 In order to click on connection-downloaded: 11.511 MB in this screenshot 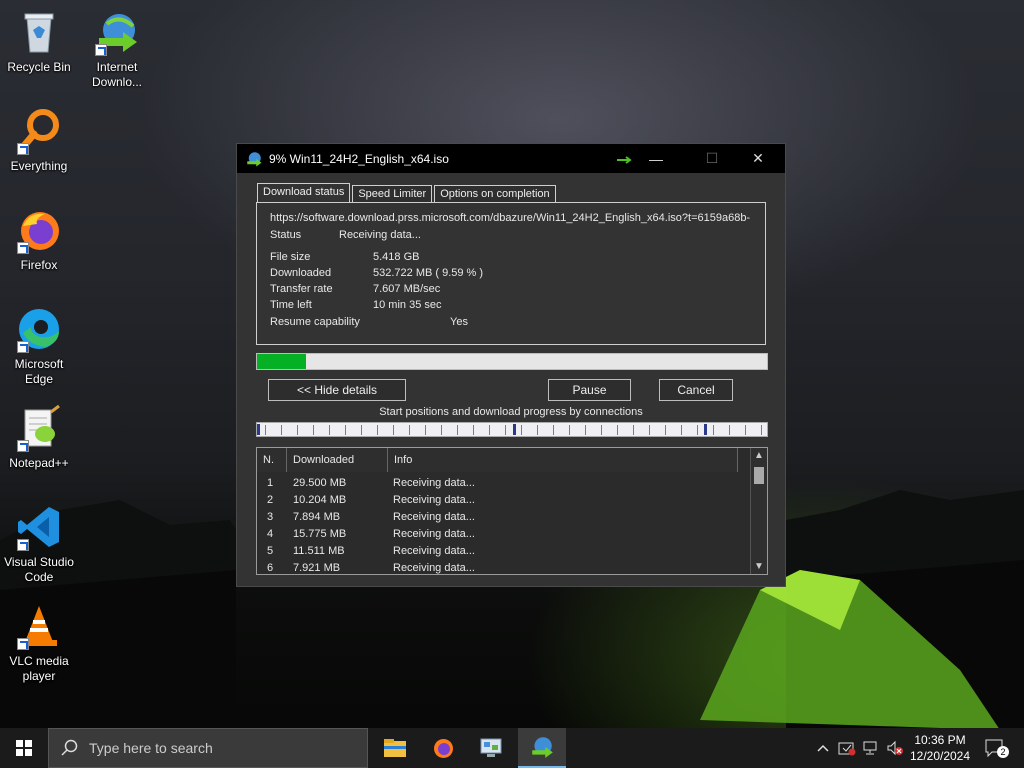, I will do `click(319, 551)`.